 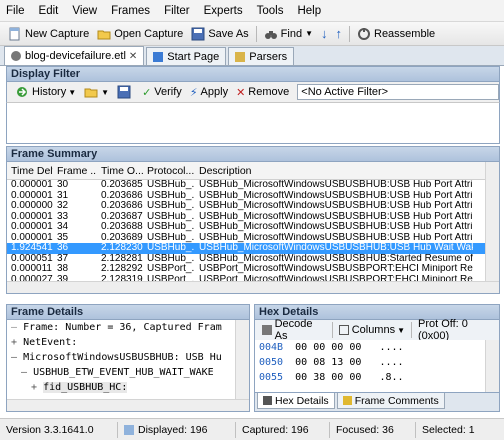 What do you see at coordinates (448, 429) in the screenshot?
I see `status-selected: Selected: 1` at bounding box center [448, 429].